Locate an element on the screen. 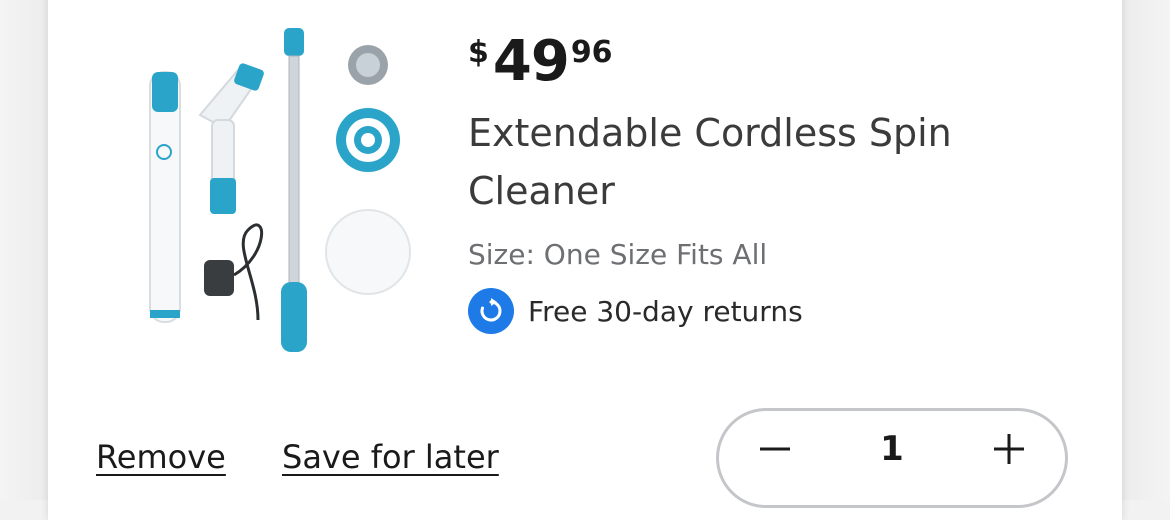 Image resolution: width=1170 pixels, height=520 pixels. price-currency: $ is located at coordinates (478, 52).